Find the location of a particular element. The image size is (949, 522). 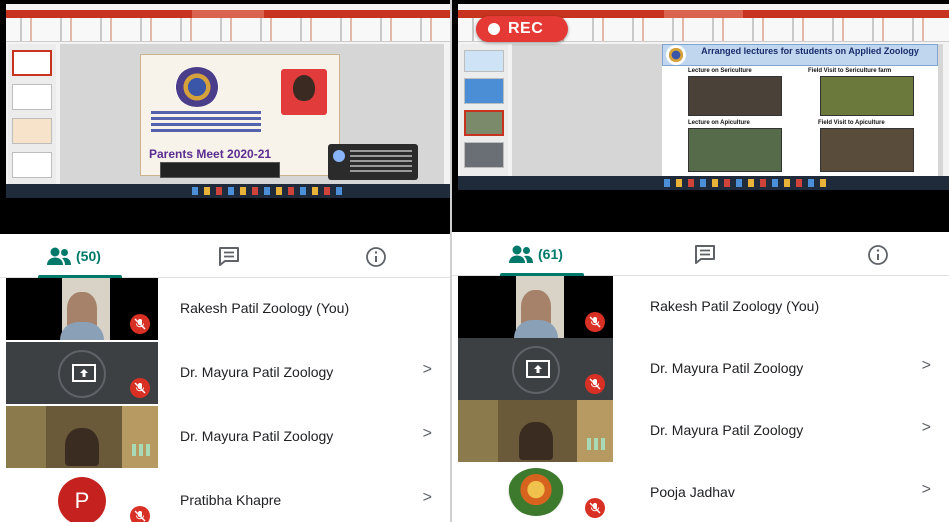

speaker-photo is located at coordinates (304, 92).